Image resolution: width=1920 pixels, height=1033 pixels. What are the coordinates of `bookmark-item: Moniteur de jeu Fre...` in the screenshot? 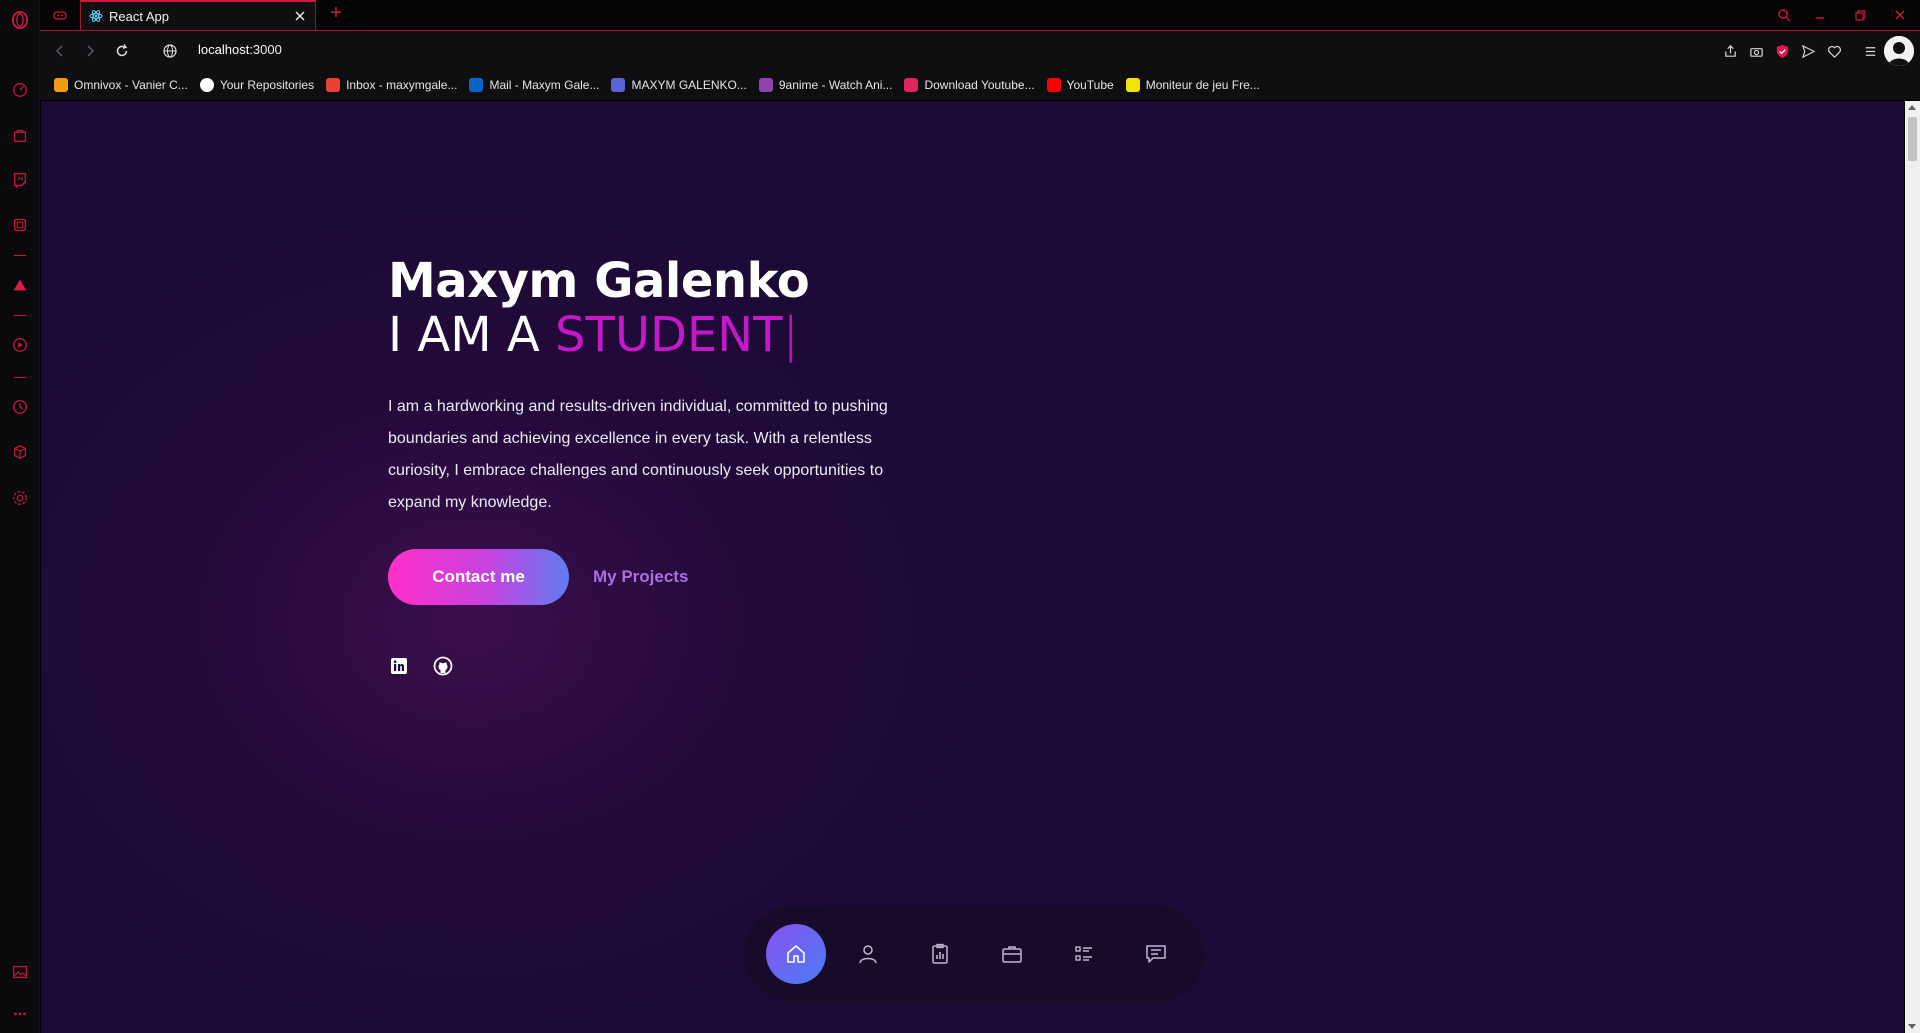 It's located at (1192, 84).